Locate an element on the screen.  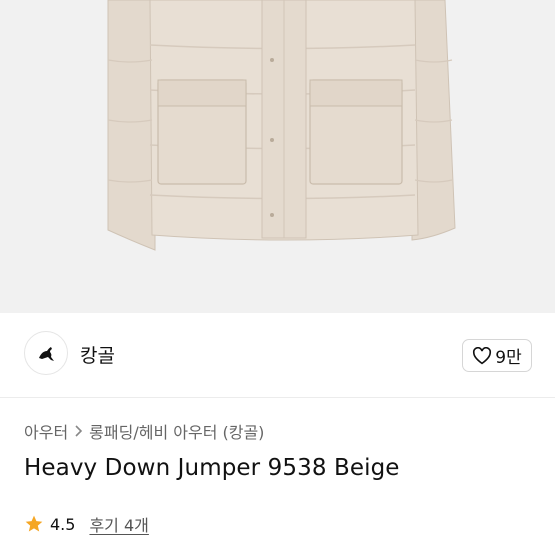
breadcrumb: 아우터 롱패딩/헤비 아우터 (캉골) is located at coordinates (144, 431).